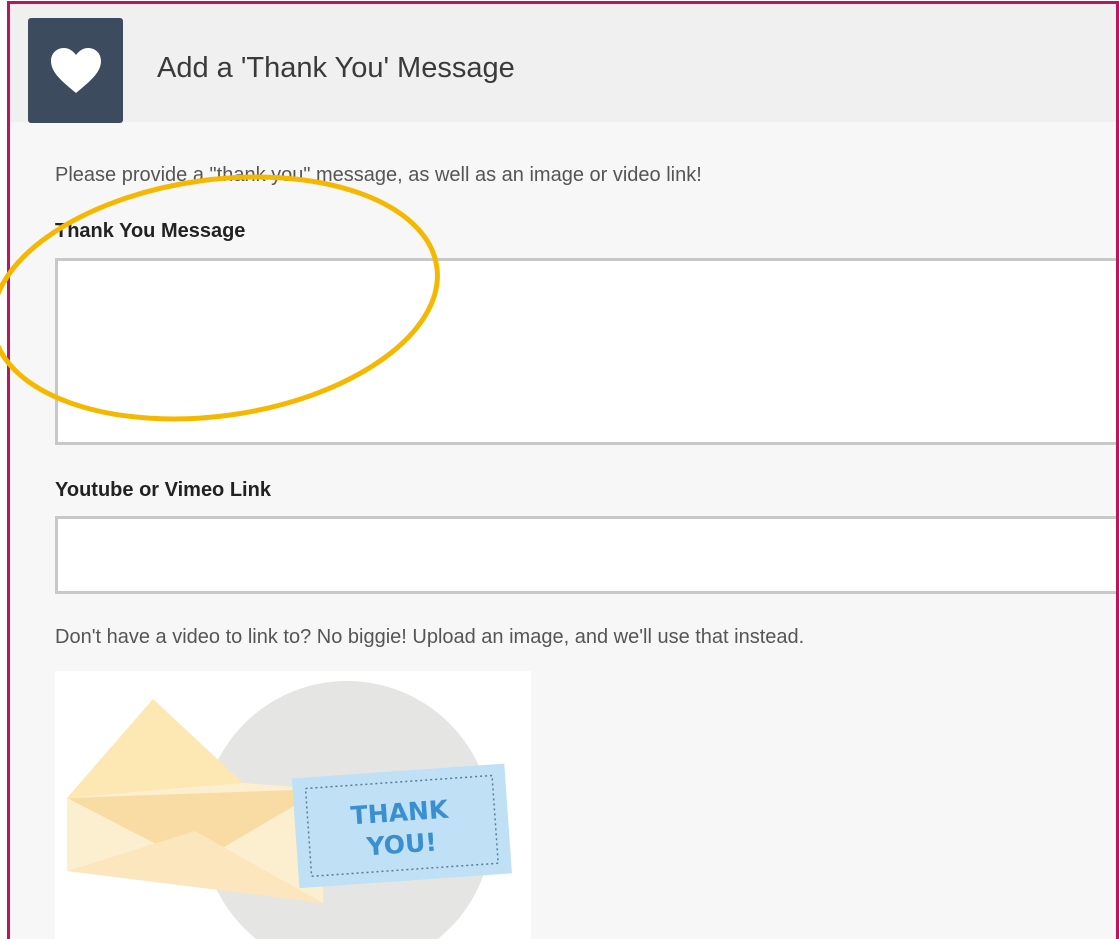 The width and height of the screenshot is (1119, 939). Describe the element at coordinates (163, 490) in the screenshot. I see `video-link-label: Youtube or Vimeo Link` at that location.